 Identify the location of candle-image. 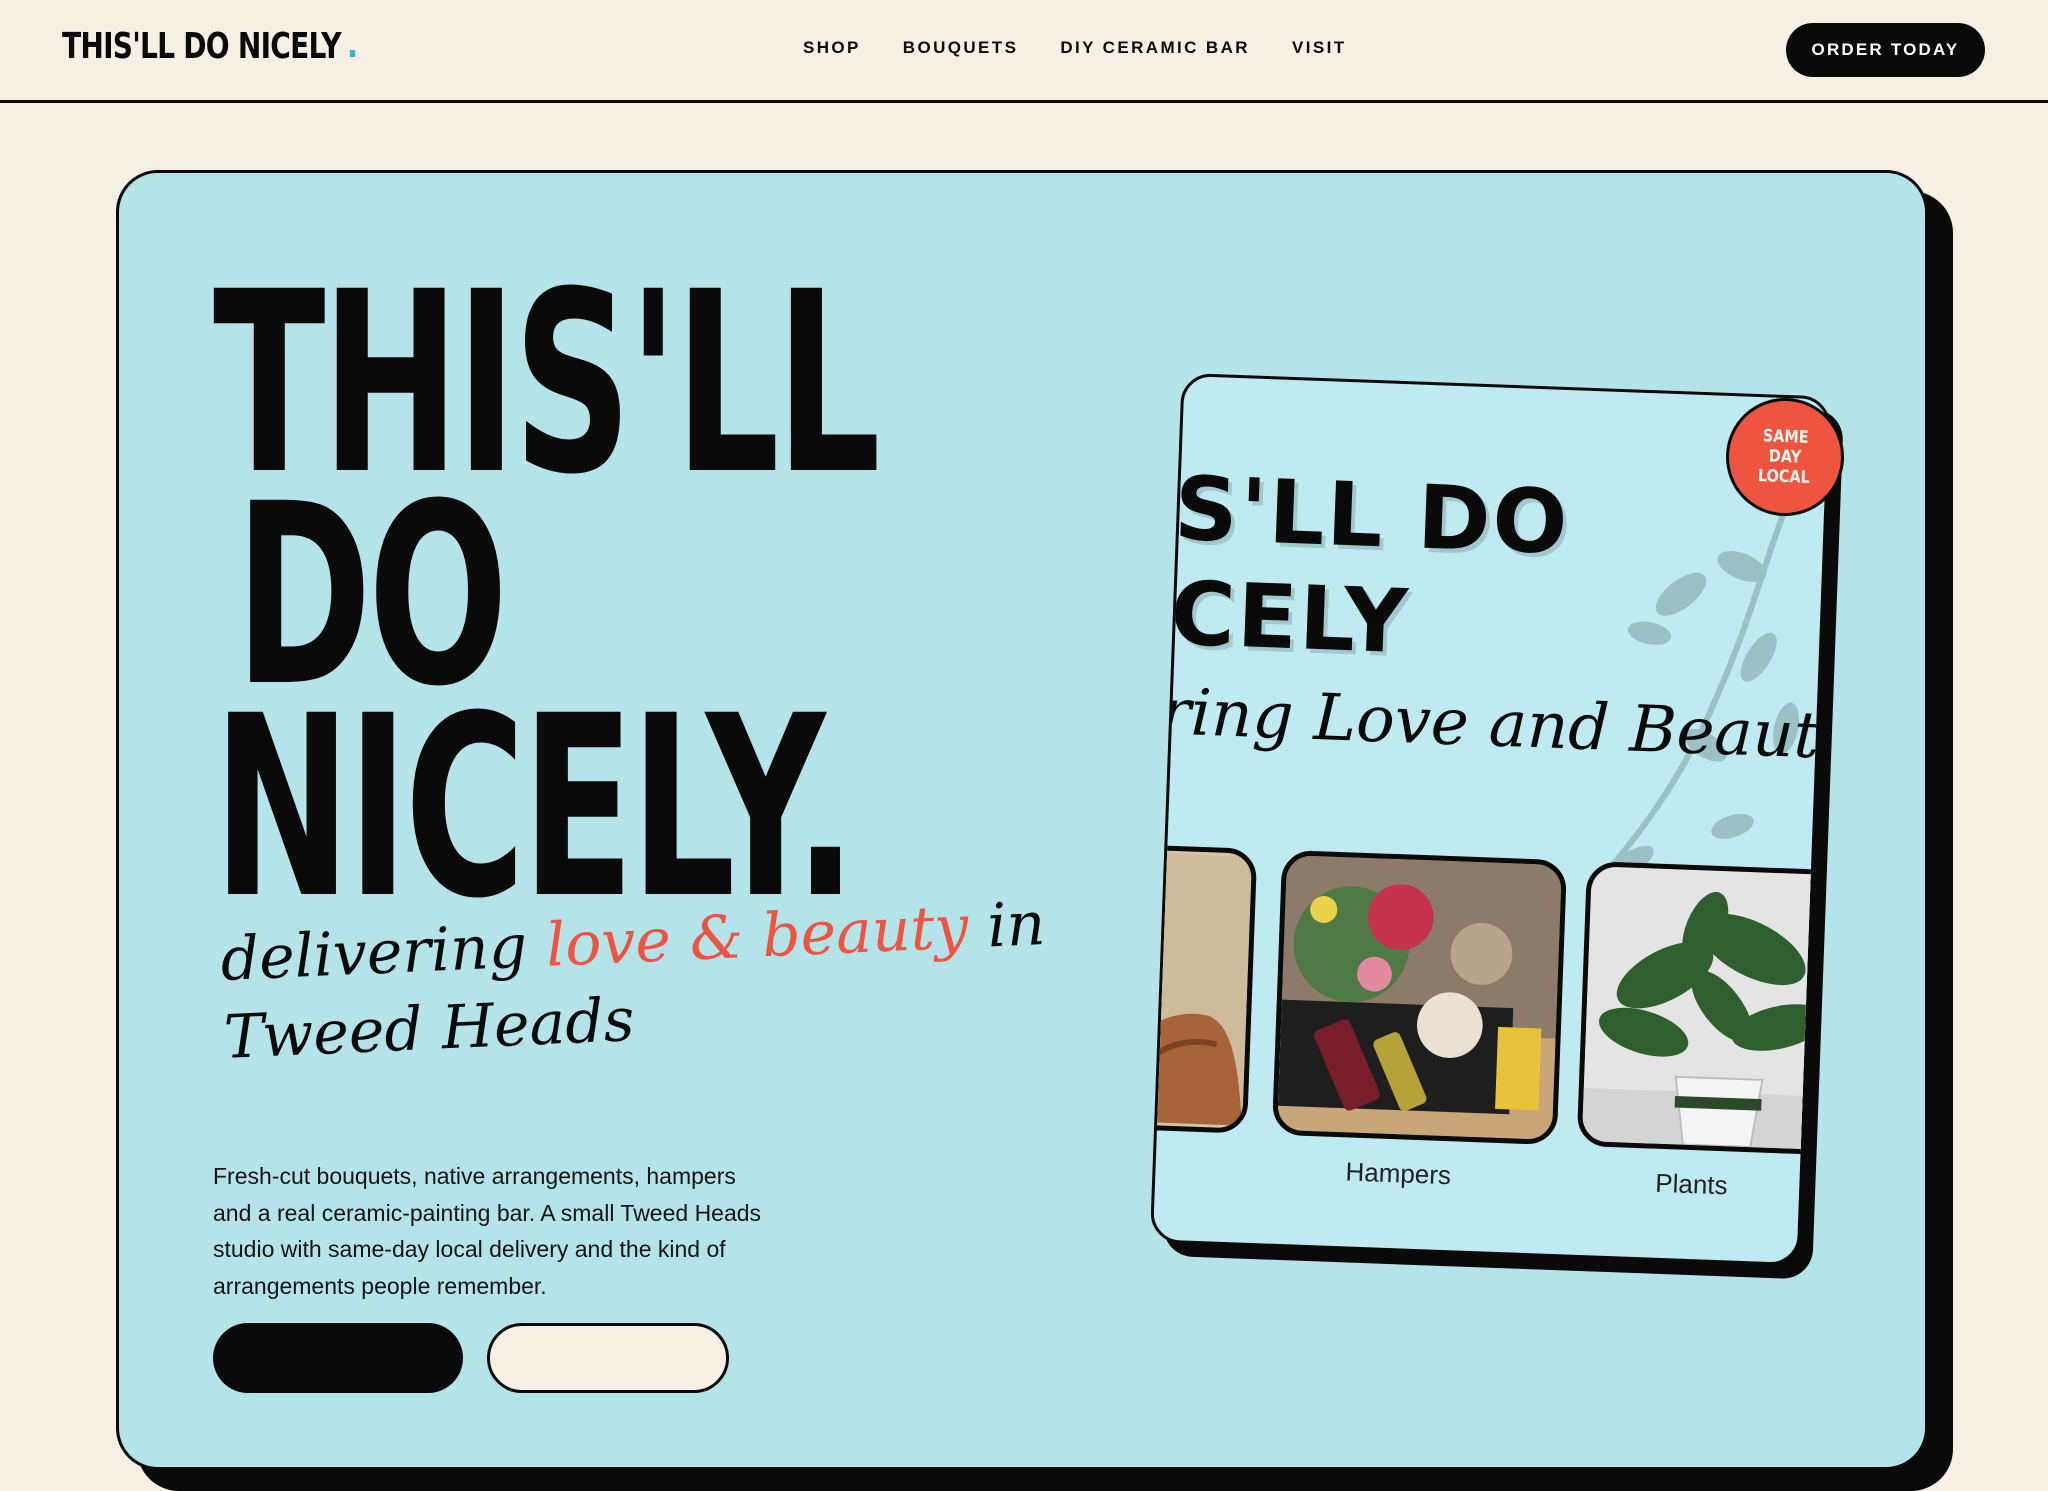
(1201, 988).